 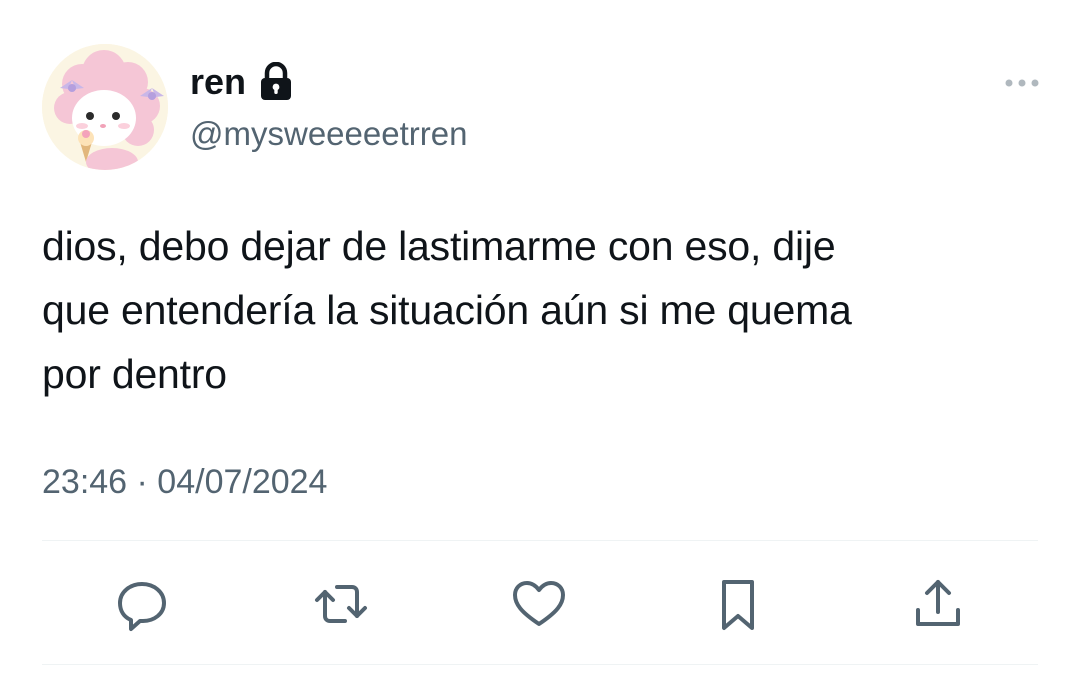 I want to click on more-options-button, so click(x=1022, y=83).